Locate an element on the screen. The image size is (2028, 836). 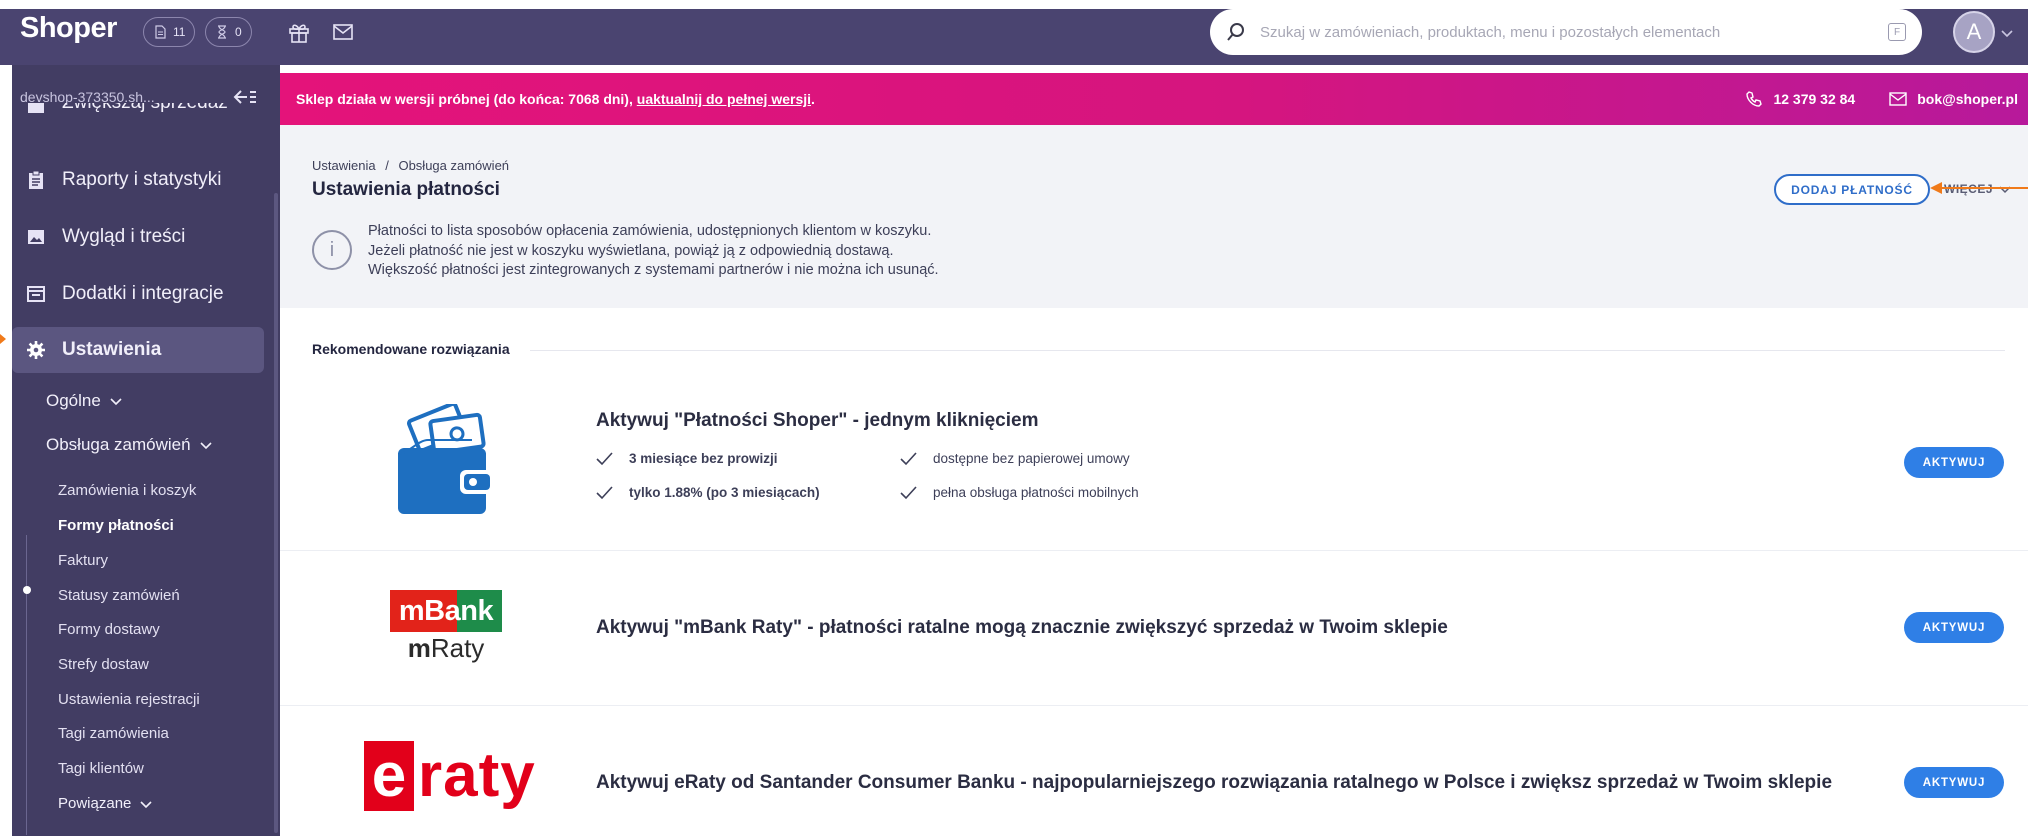
breadcrumb-order-handling: Obsługa zamówień is located at coordinates (453, 165).